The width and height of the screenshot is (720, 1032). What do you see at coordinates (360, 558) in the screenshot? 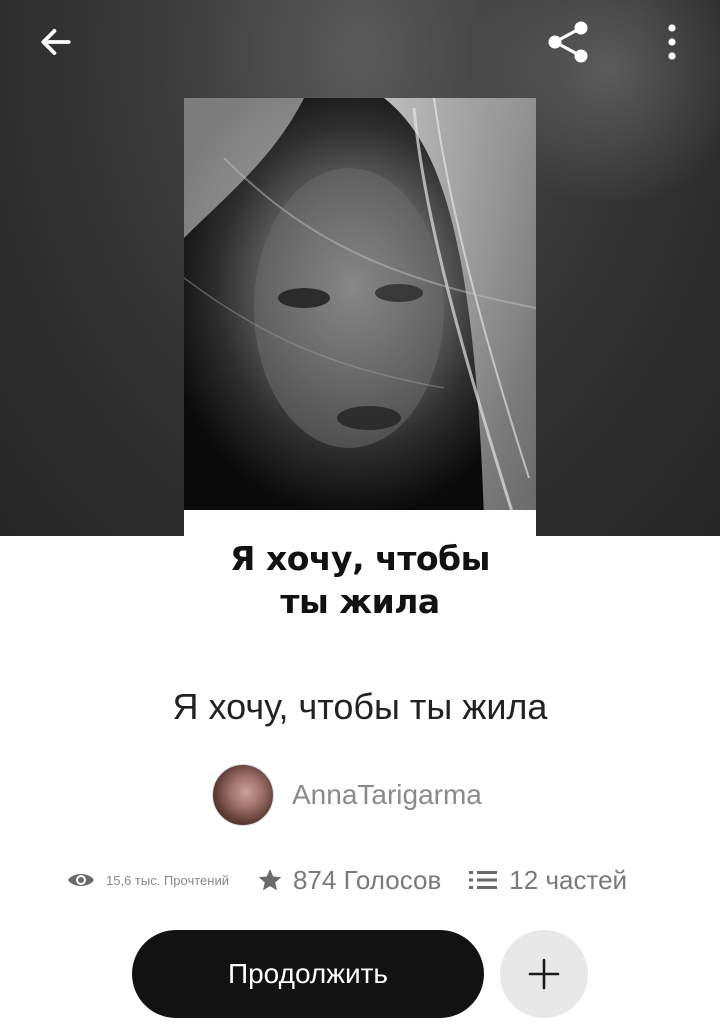
I see `cover-title-line-1: Я хочу, чтобы` at bounding box center [360, 558].